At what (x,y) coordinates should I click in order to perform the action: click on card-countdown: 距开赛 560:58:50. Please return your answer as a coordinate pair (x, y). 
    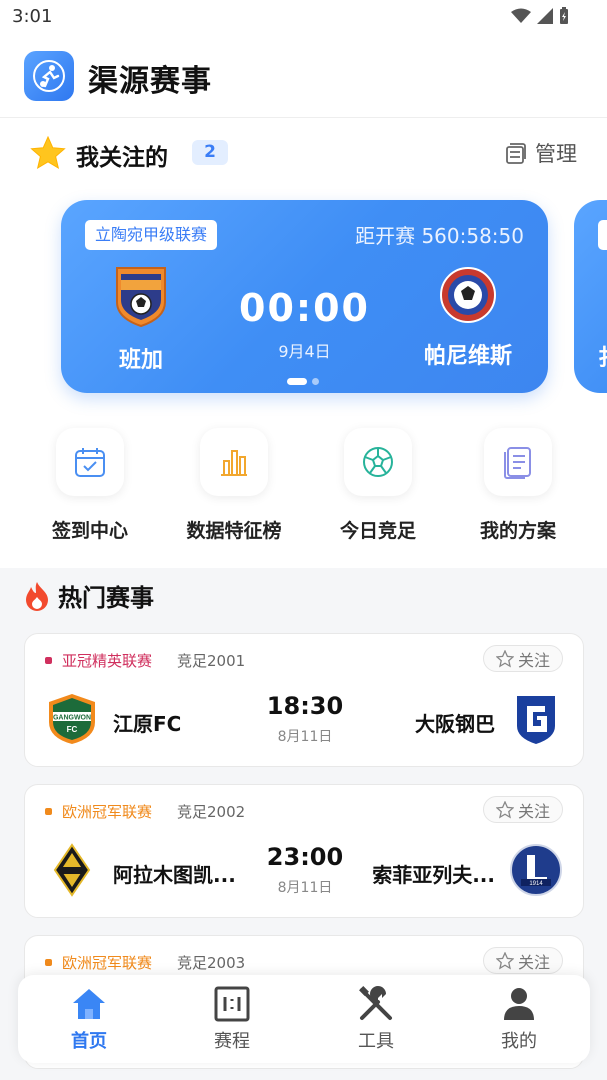
    Looking at the image, I should click on (439, 236).